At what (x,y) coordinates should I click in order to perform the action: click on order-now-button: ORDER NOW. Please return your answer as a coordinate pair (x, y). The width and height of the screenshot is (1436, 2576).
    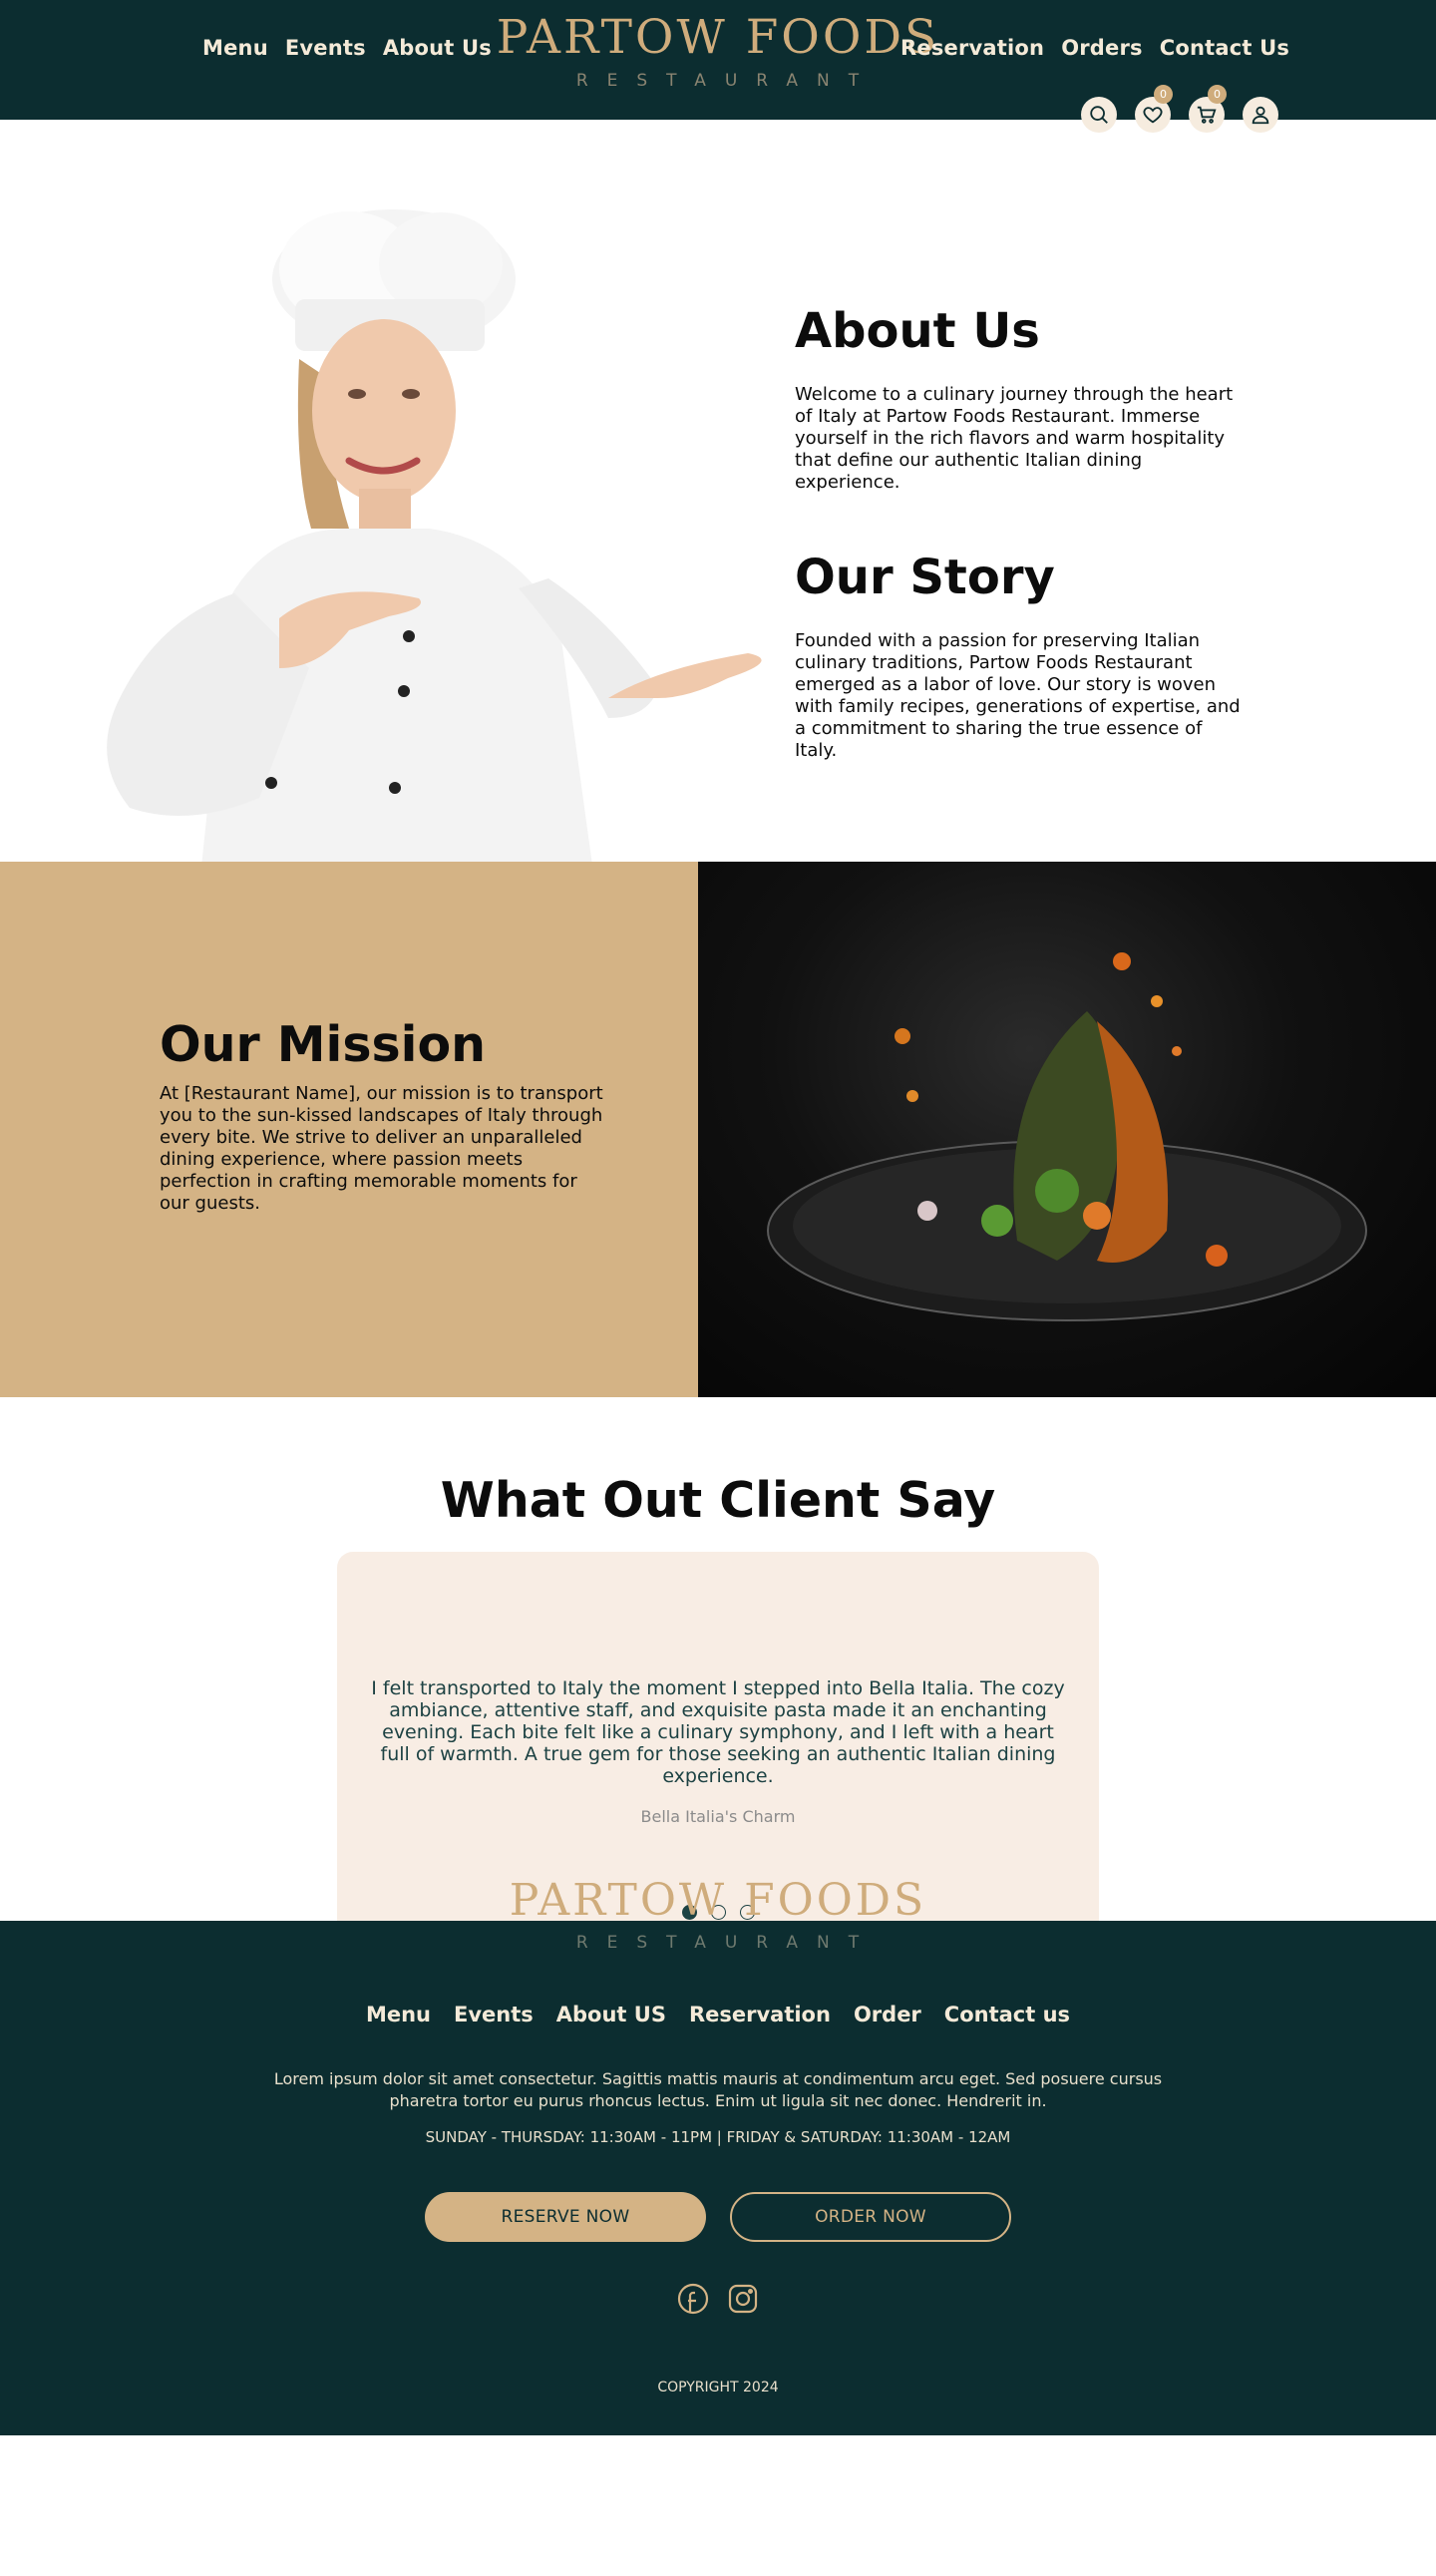
    Looking at the image, I should click on (870, 2217).